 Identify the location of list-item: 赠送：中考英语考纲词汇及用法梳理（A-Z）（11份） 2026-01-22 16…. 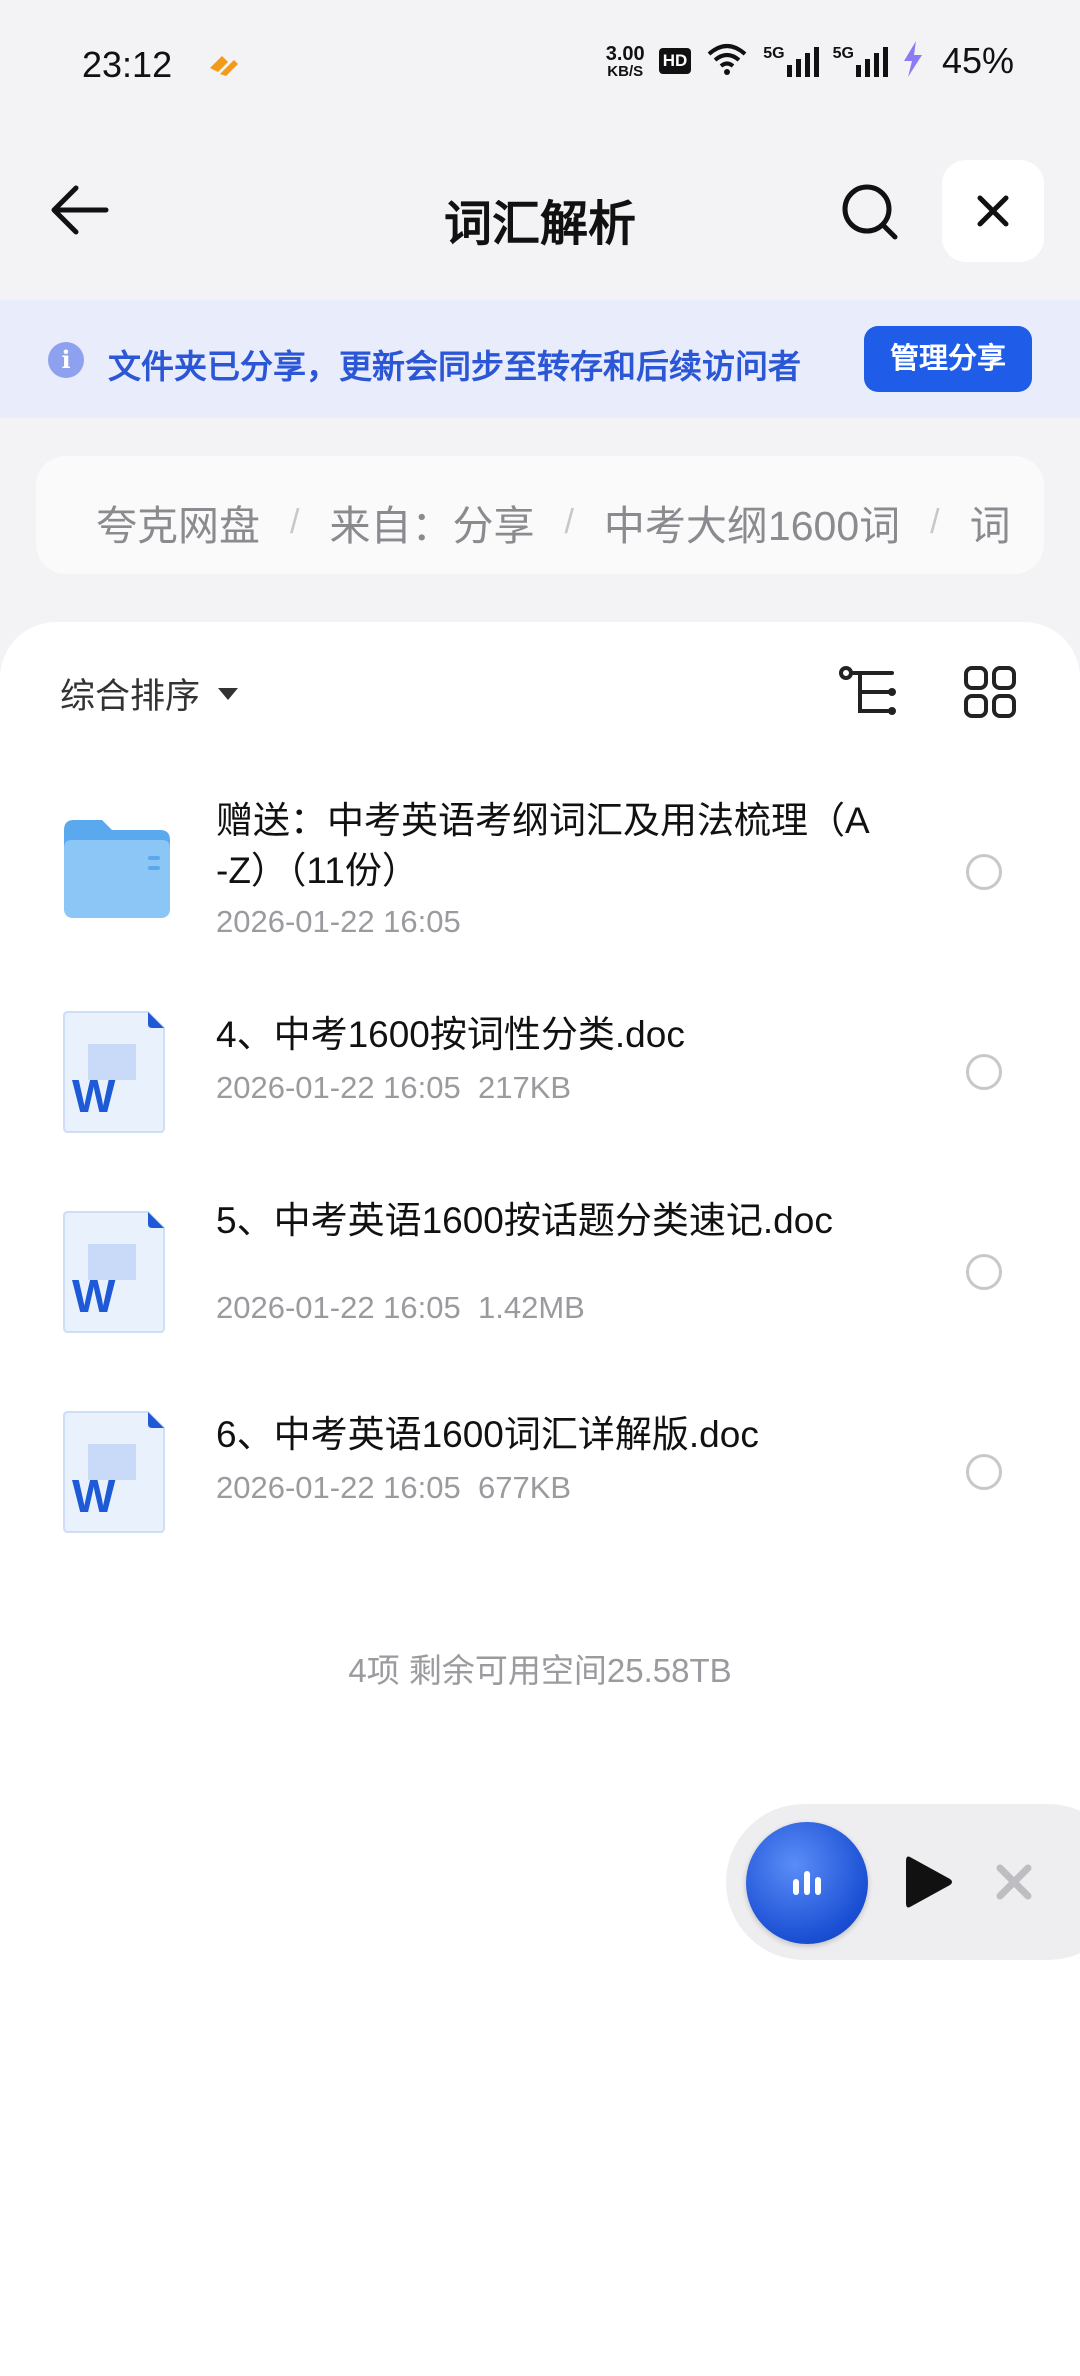
(540, 872).